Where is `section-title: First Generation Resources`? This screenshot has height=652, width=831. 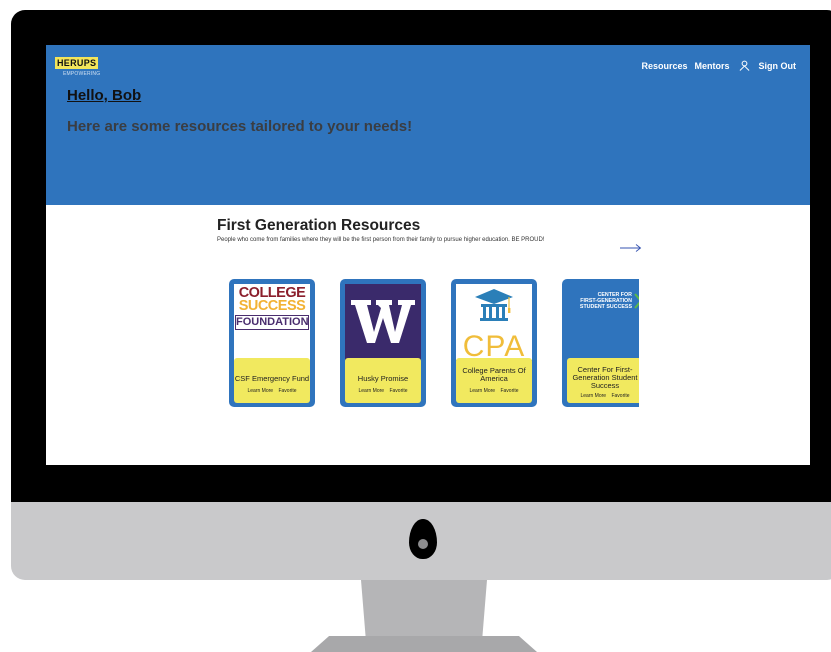
section-title: First Generation Resources is located at coordinates (319, 225).